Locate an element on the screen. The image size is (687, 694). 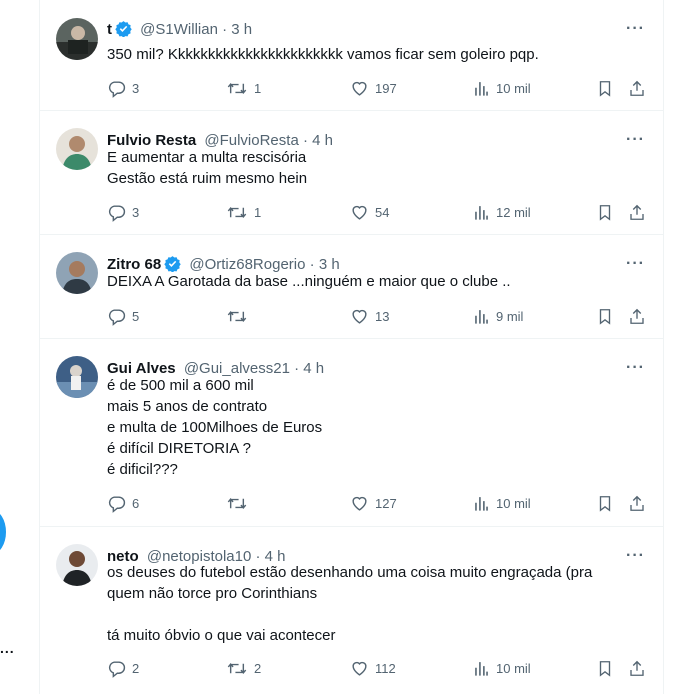
tweet-header: t @S1Willian · 3 h is located at coordinates (179, 30).